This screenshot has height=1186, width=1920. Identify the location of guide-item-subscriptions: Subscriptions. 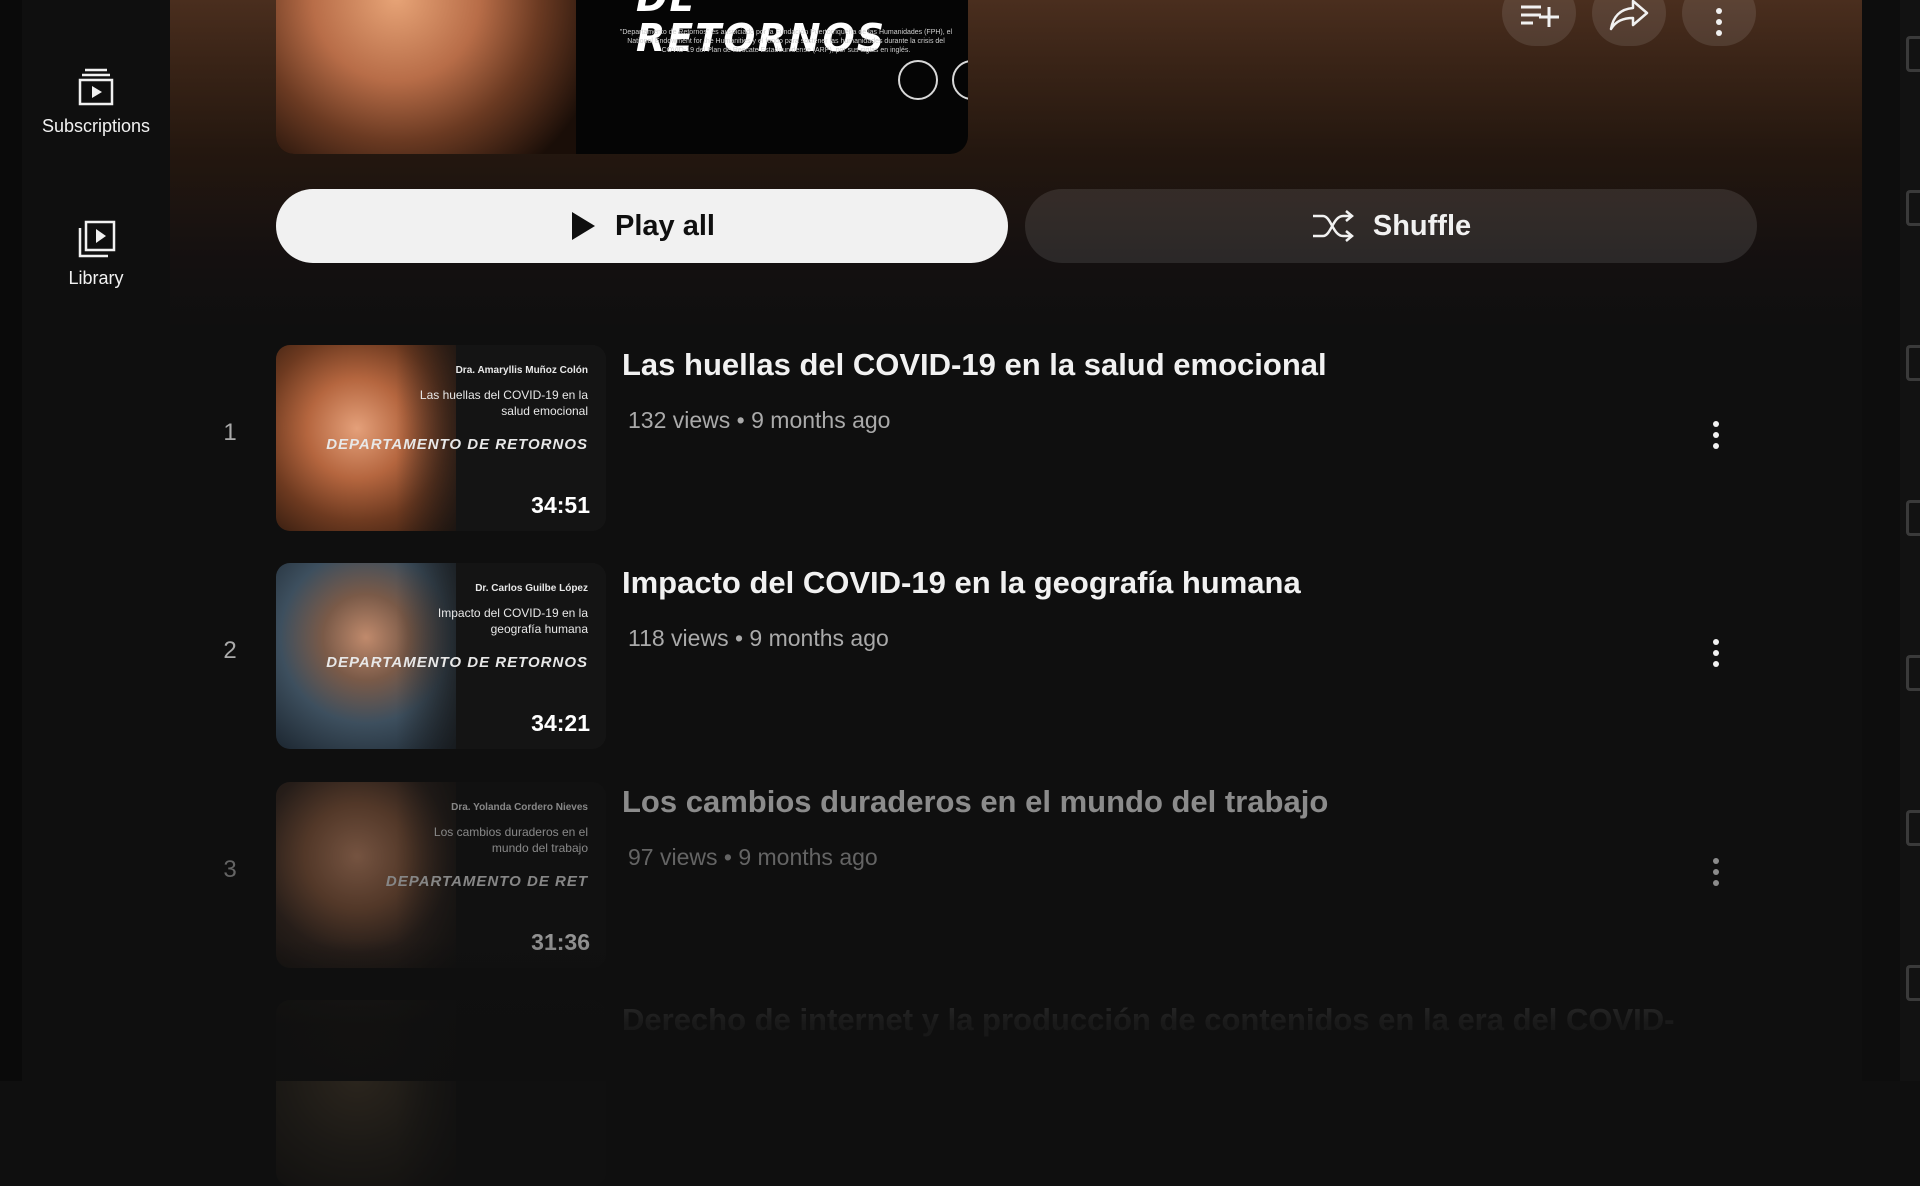
(96, 101).